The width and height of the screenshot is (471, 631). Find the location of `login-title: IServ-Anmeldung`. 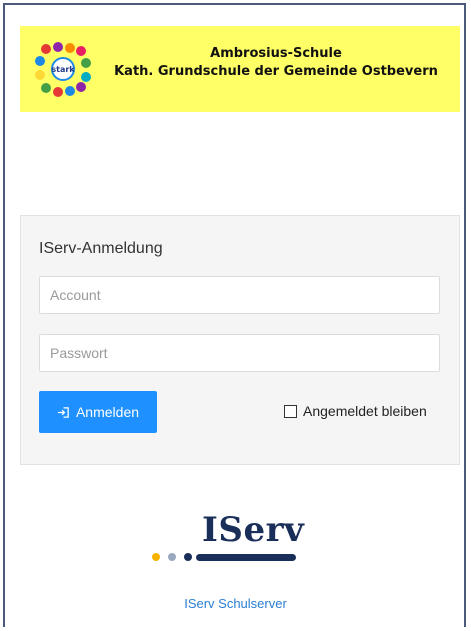

login-title: IServ-Anmeldung is located at coordinates (101, 248).